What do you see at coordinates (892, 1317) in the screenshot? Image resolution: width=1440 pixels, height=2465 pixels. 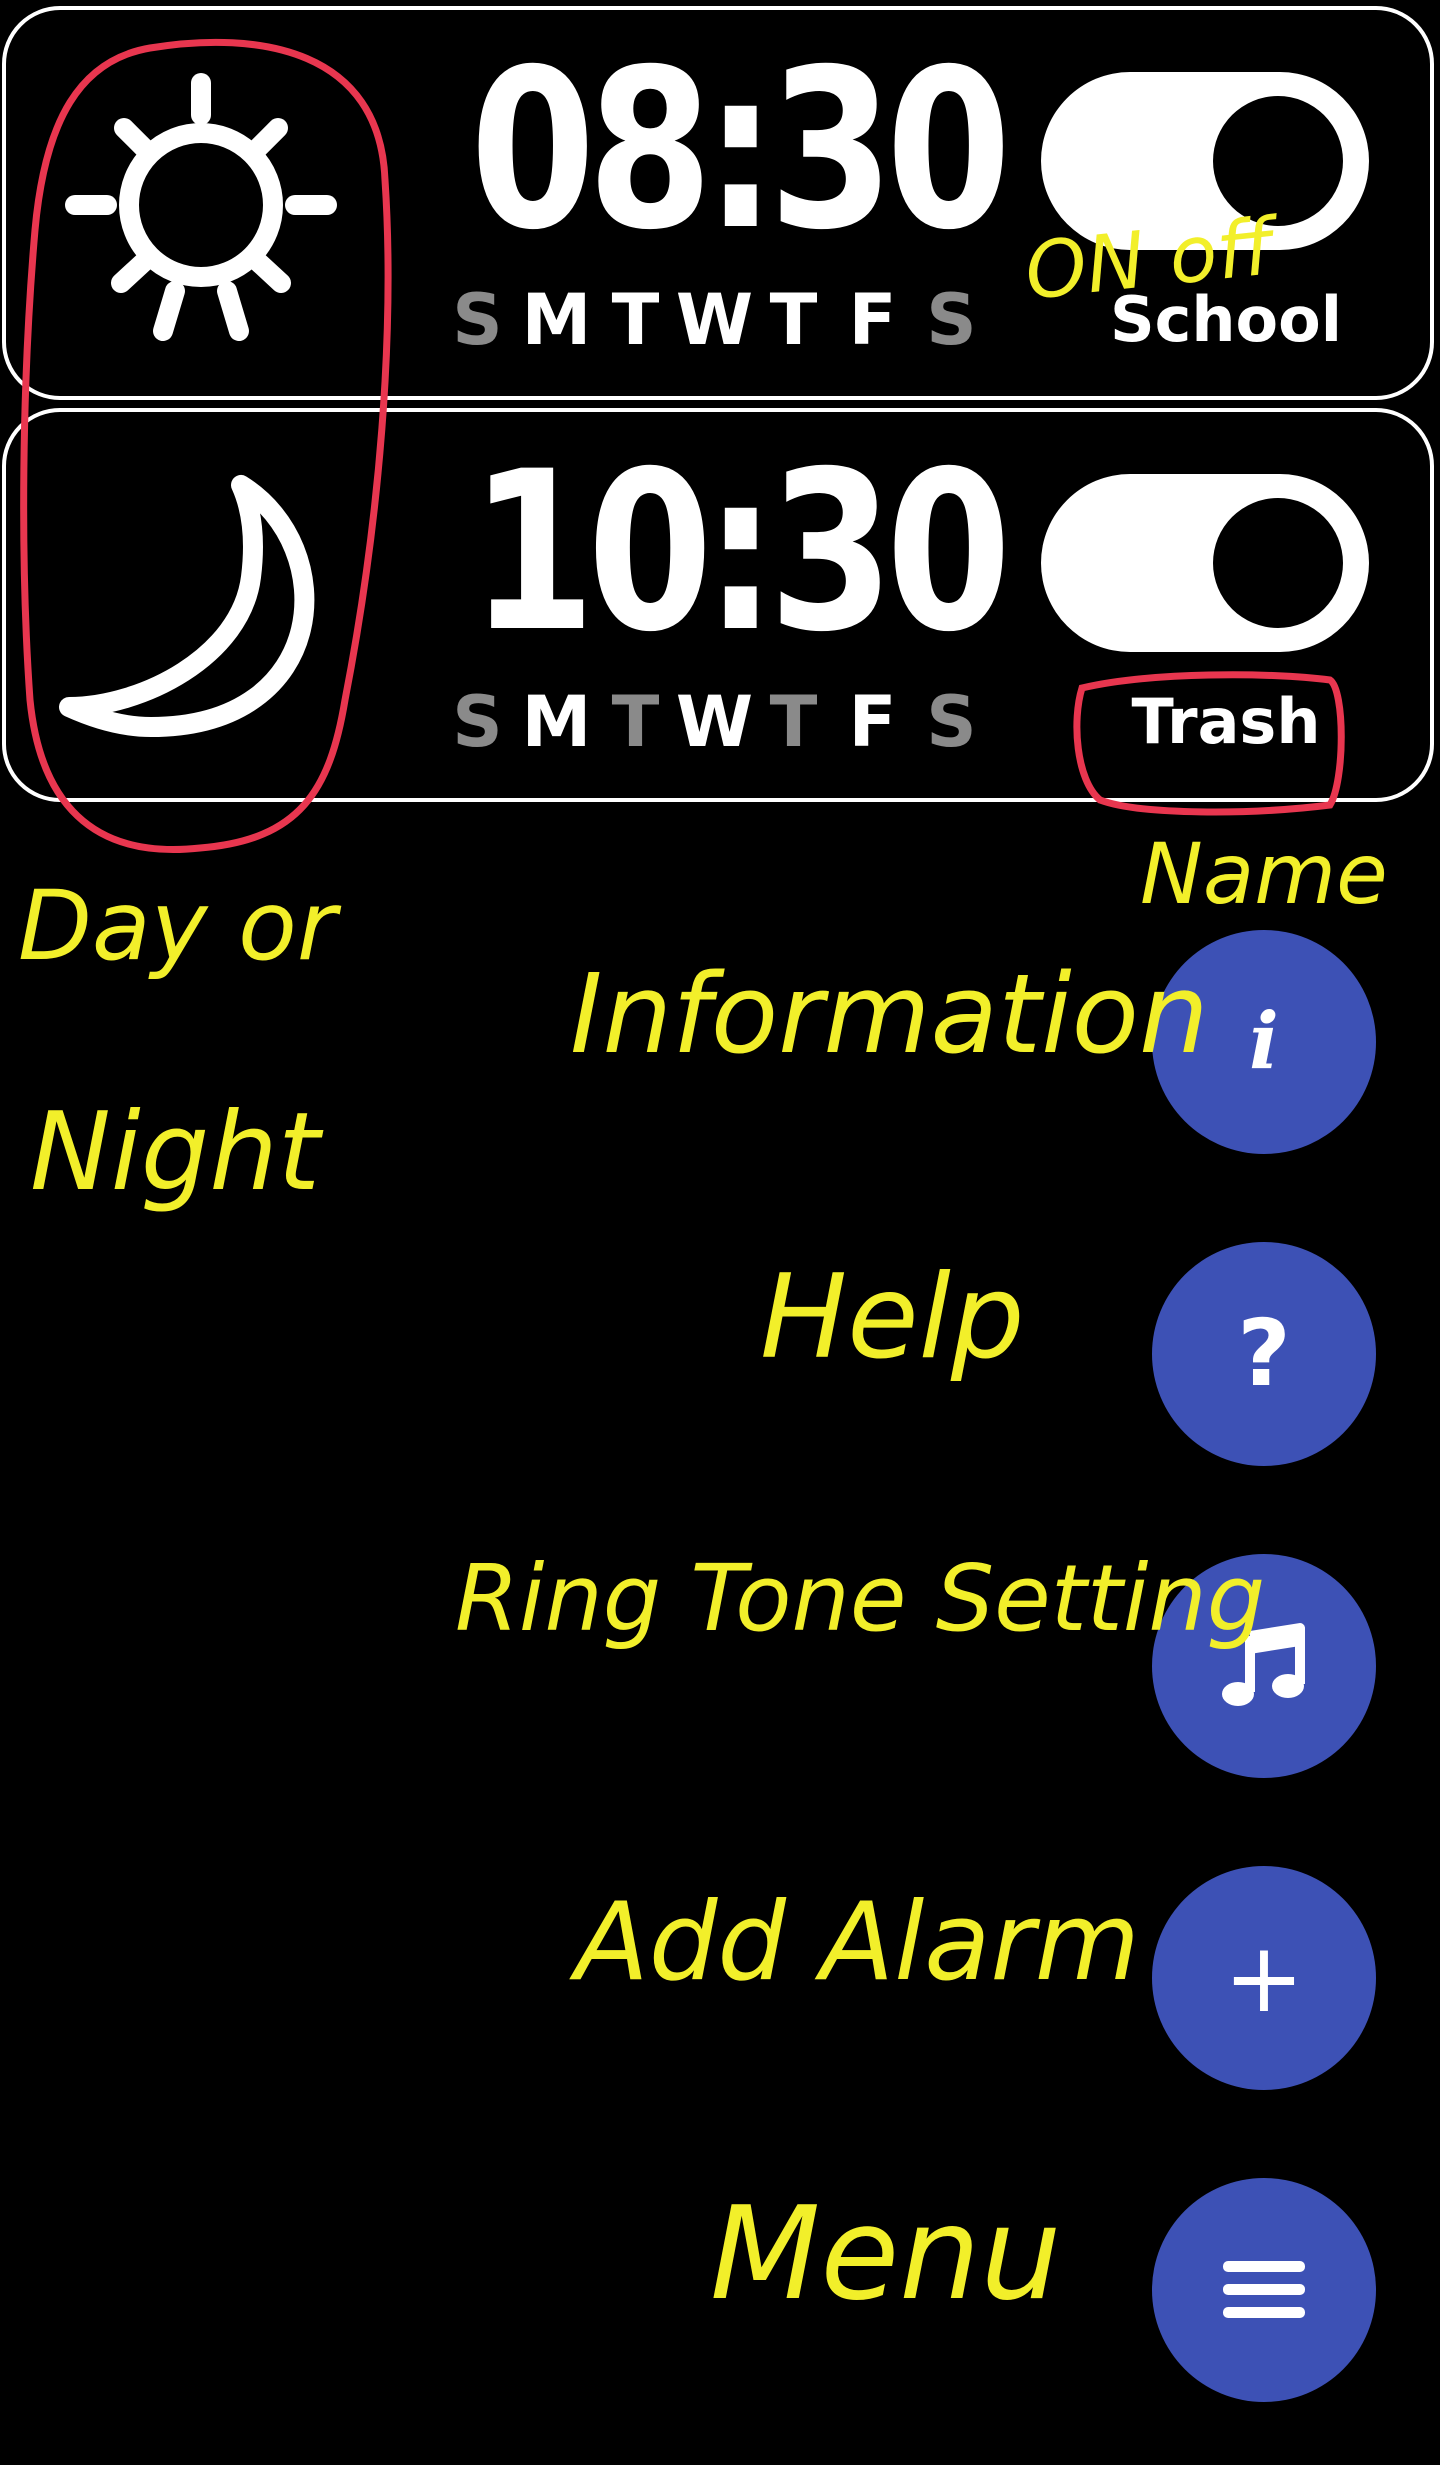 I see `annotation-help: Help` at bounding box center [892, 1317].